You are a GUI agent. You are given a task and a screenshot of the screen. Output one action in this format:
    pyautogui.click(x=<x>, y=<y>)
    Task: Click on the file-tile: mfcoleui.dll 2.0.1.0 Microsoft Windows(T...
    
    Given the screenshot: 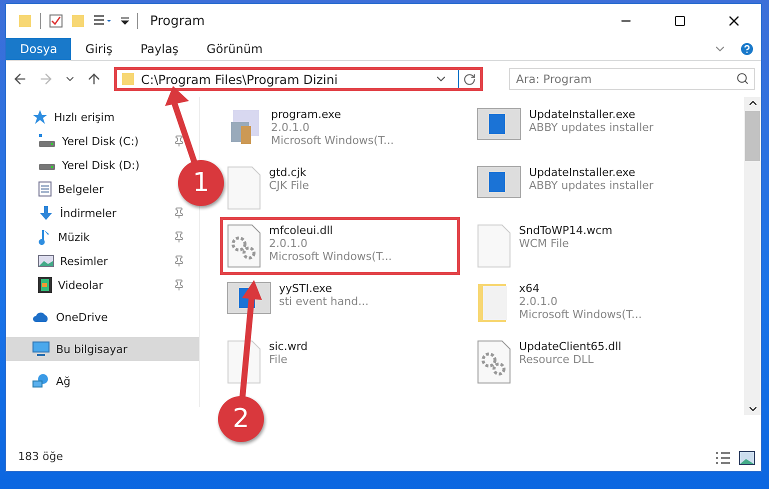 What is the action you would take?
    pyautogui.click(x=340, y=246)
    